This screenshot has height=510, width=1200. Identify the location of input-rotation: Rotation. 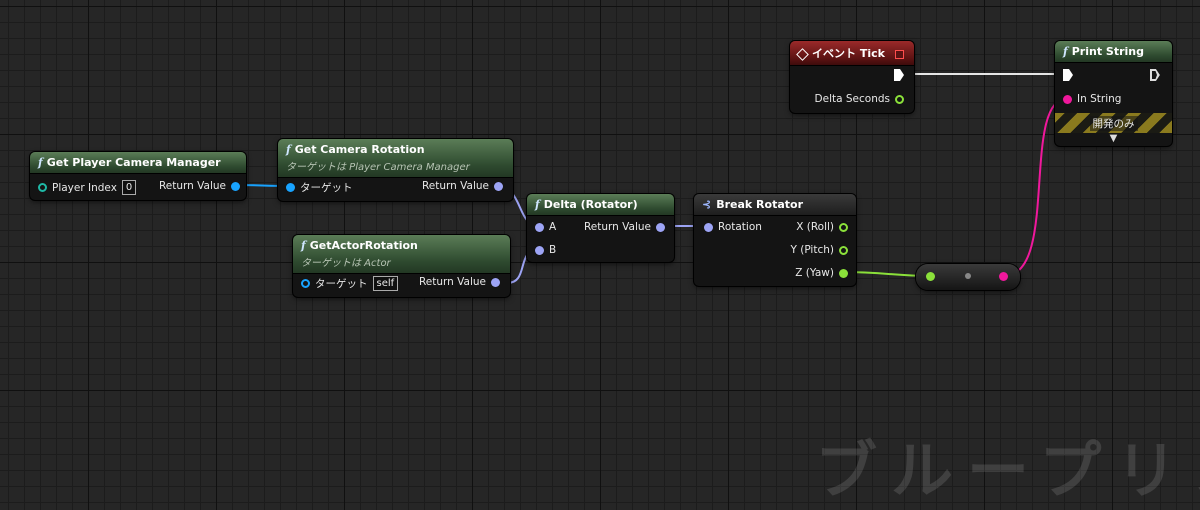
(733, 227).